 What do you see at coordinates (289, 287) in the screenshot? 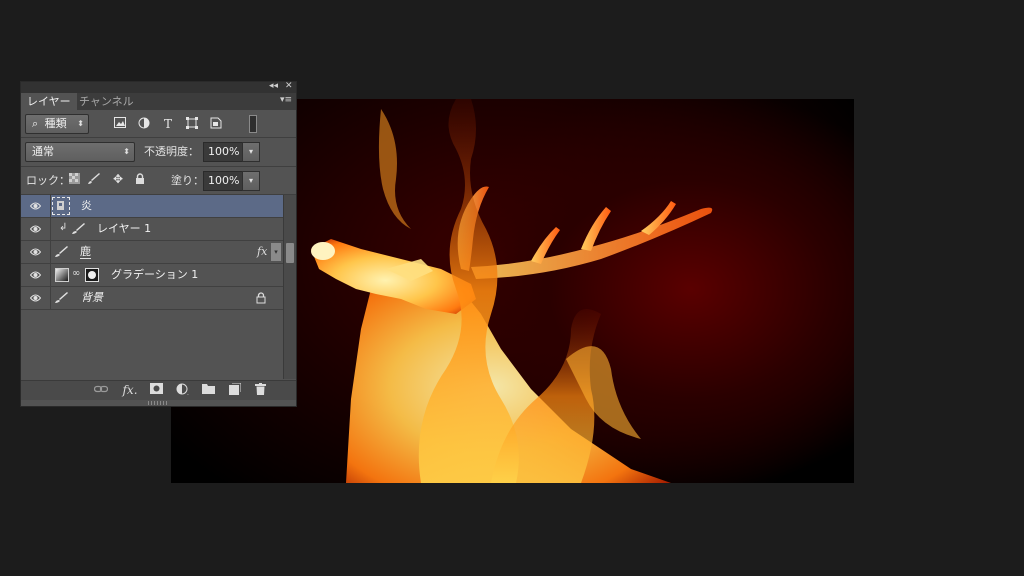
I see `layer-list-scrollbar` at bounding box center [289, 287].